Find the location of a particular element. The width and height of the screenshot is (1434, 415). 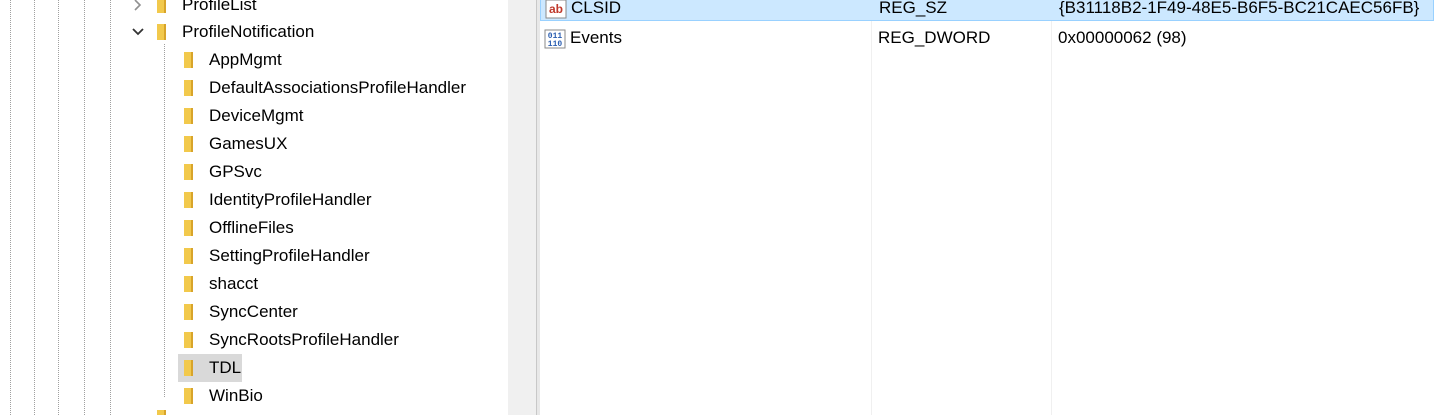

tree-item-label: OfflineFiles is located at coordinates (251, 227).